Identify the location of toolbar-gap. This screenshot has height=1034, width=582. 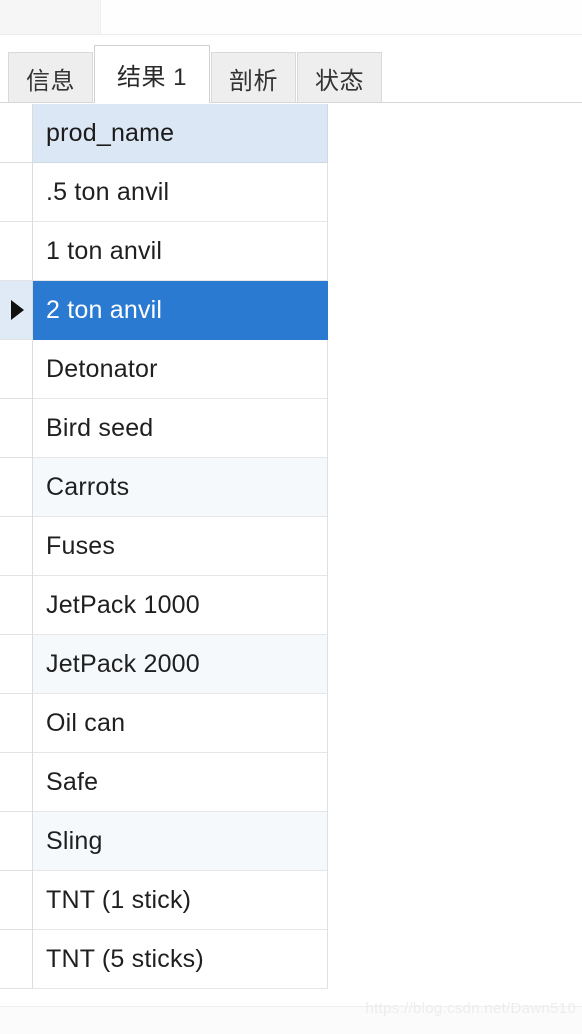
(291, 40).